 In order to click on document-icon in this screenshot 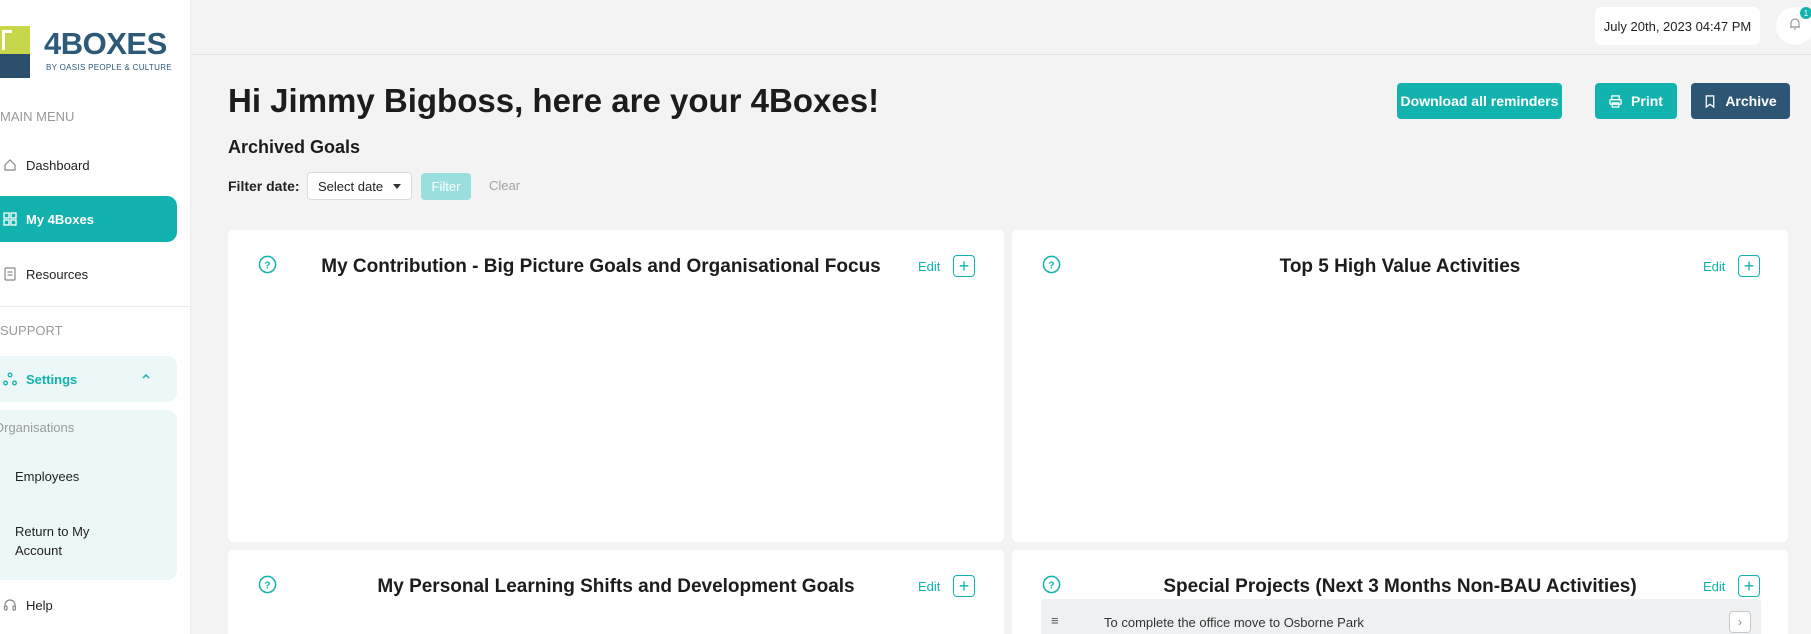, I will do `click(10, 274)`.